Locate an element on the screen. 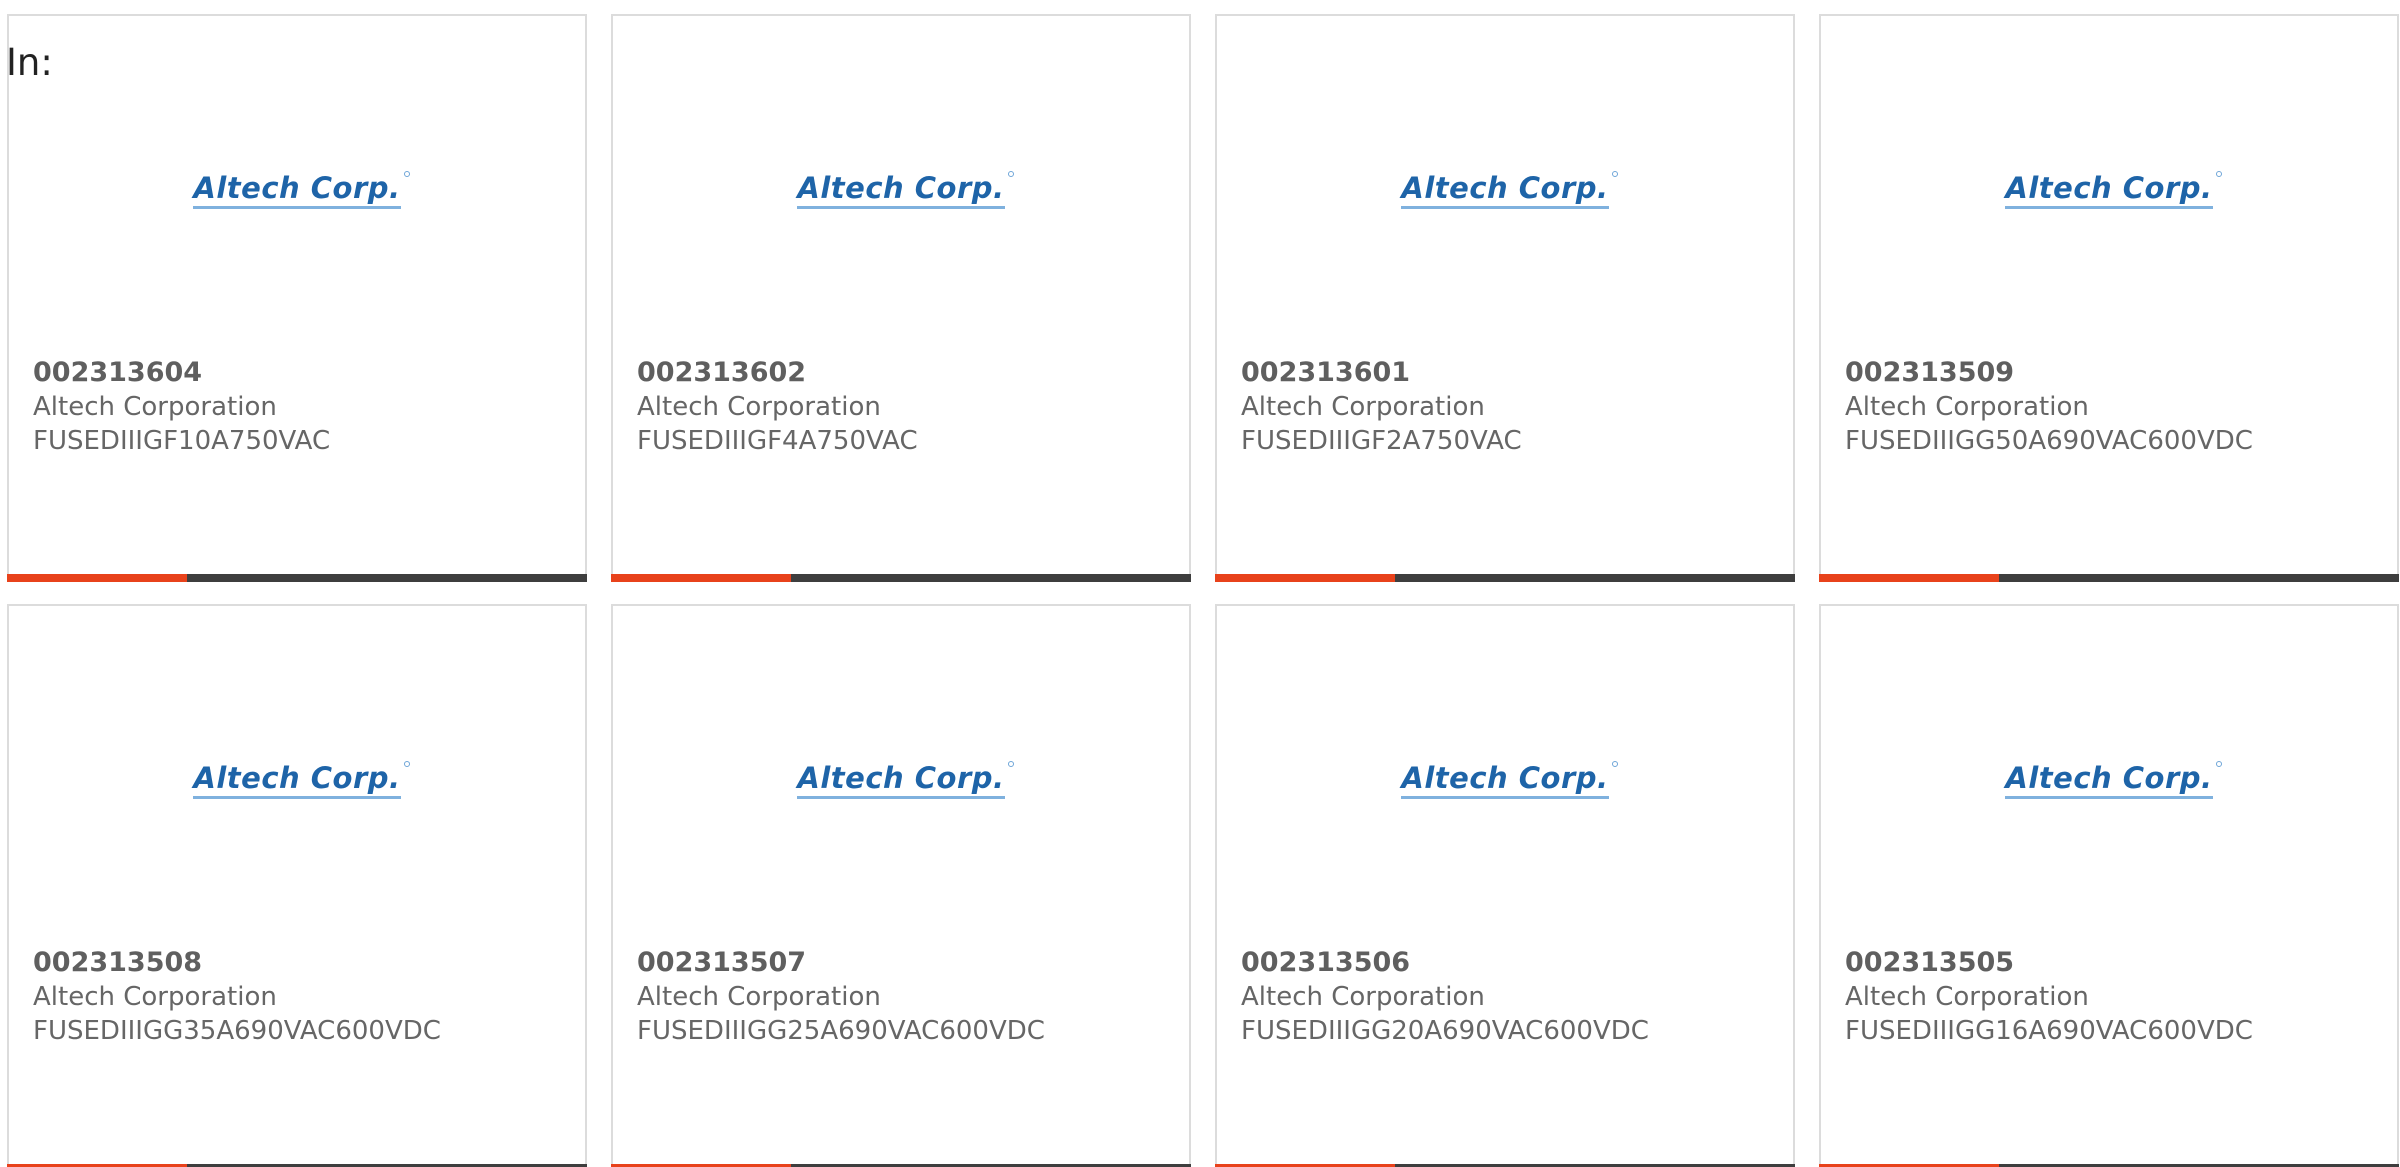 The height and width of the screenshot is (1167, 2400). product-description: FUSEDIIIGG16A690VAC600VDC is located at coordinates (2049, 1031).